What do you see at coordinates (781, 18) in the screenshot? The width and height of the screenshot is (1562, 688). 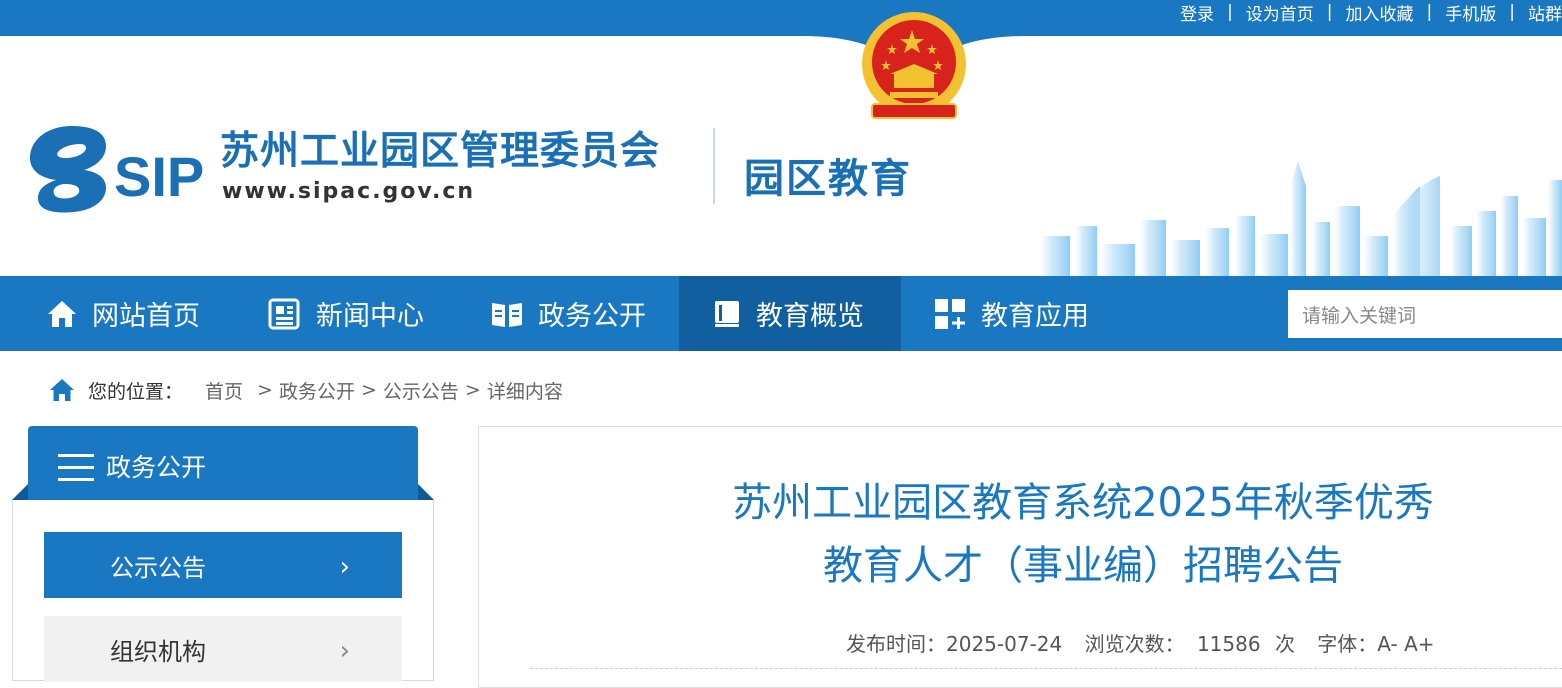 I see `top-bar: 登录 | 设为首页 | 加入收藏 | 手机版 | 站群` at bounding box center [781, 18].